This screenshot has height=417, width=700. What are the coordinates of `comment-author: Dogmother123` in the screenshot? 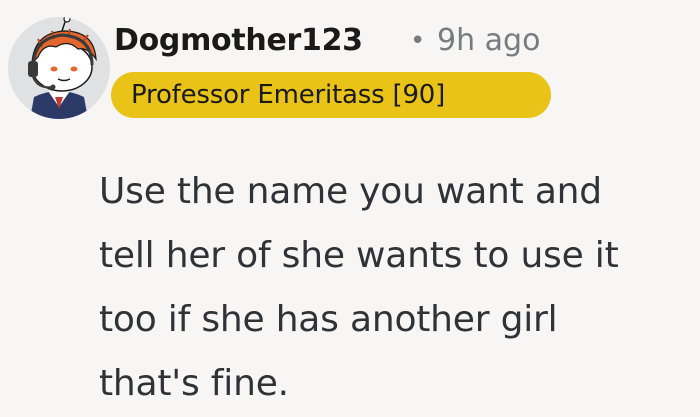 It's located at (238, 41).